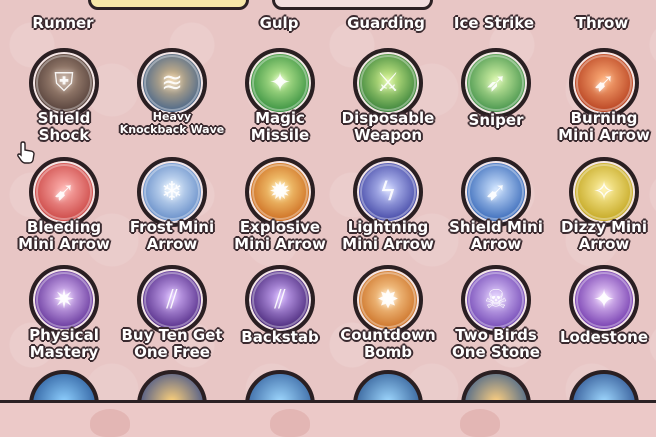 Image resolution: width=656 pixels, height=437 pixels. I want to click on skill-label: Lodestone, so click(600, 337).